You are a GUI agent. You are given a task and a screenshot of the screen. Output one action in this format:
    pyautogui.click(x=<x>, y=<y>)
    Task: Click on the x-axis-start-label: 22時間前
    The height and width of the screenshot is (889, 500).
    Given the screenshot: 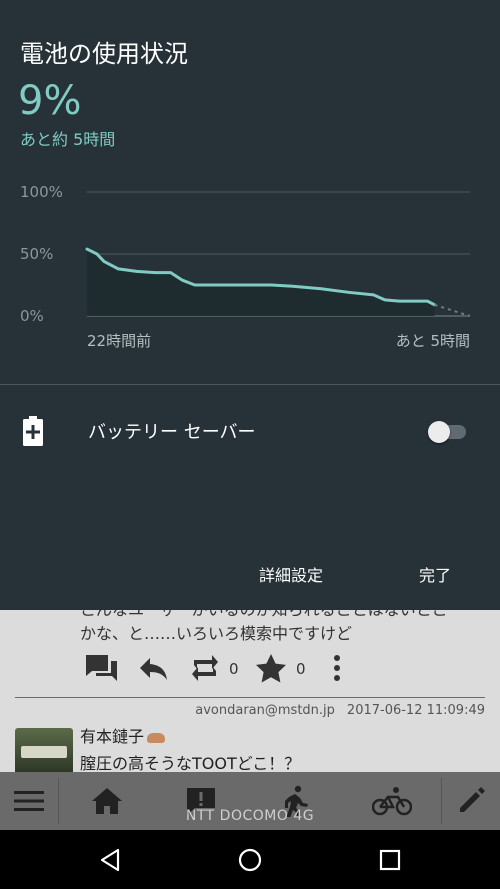 What is the action you would take?
    pyautogui.click(x=119, y=341)
    